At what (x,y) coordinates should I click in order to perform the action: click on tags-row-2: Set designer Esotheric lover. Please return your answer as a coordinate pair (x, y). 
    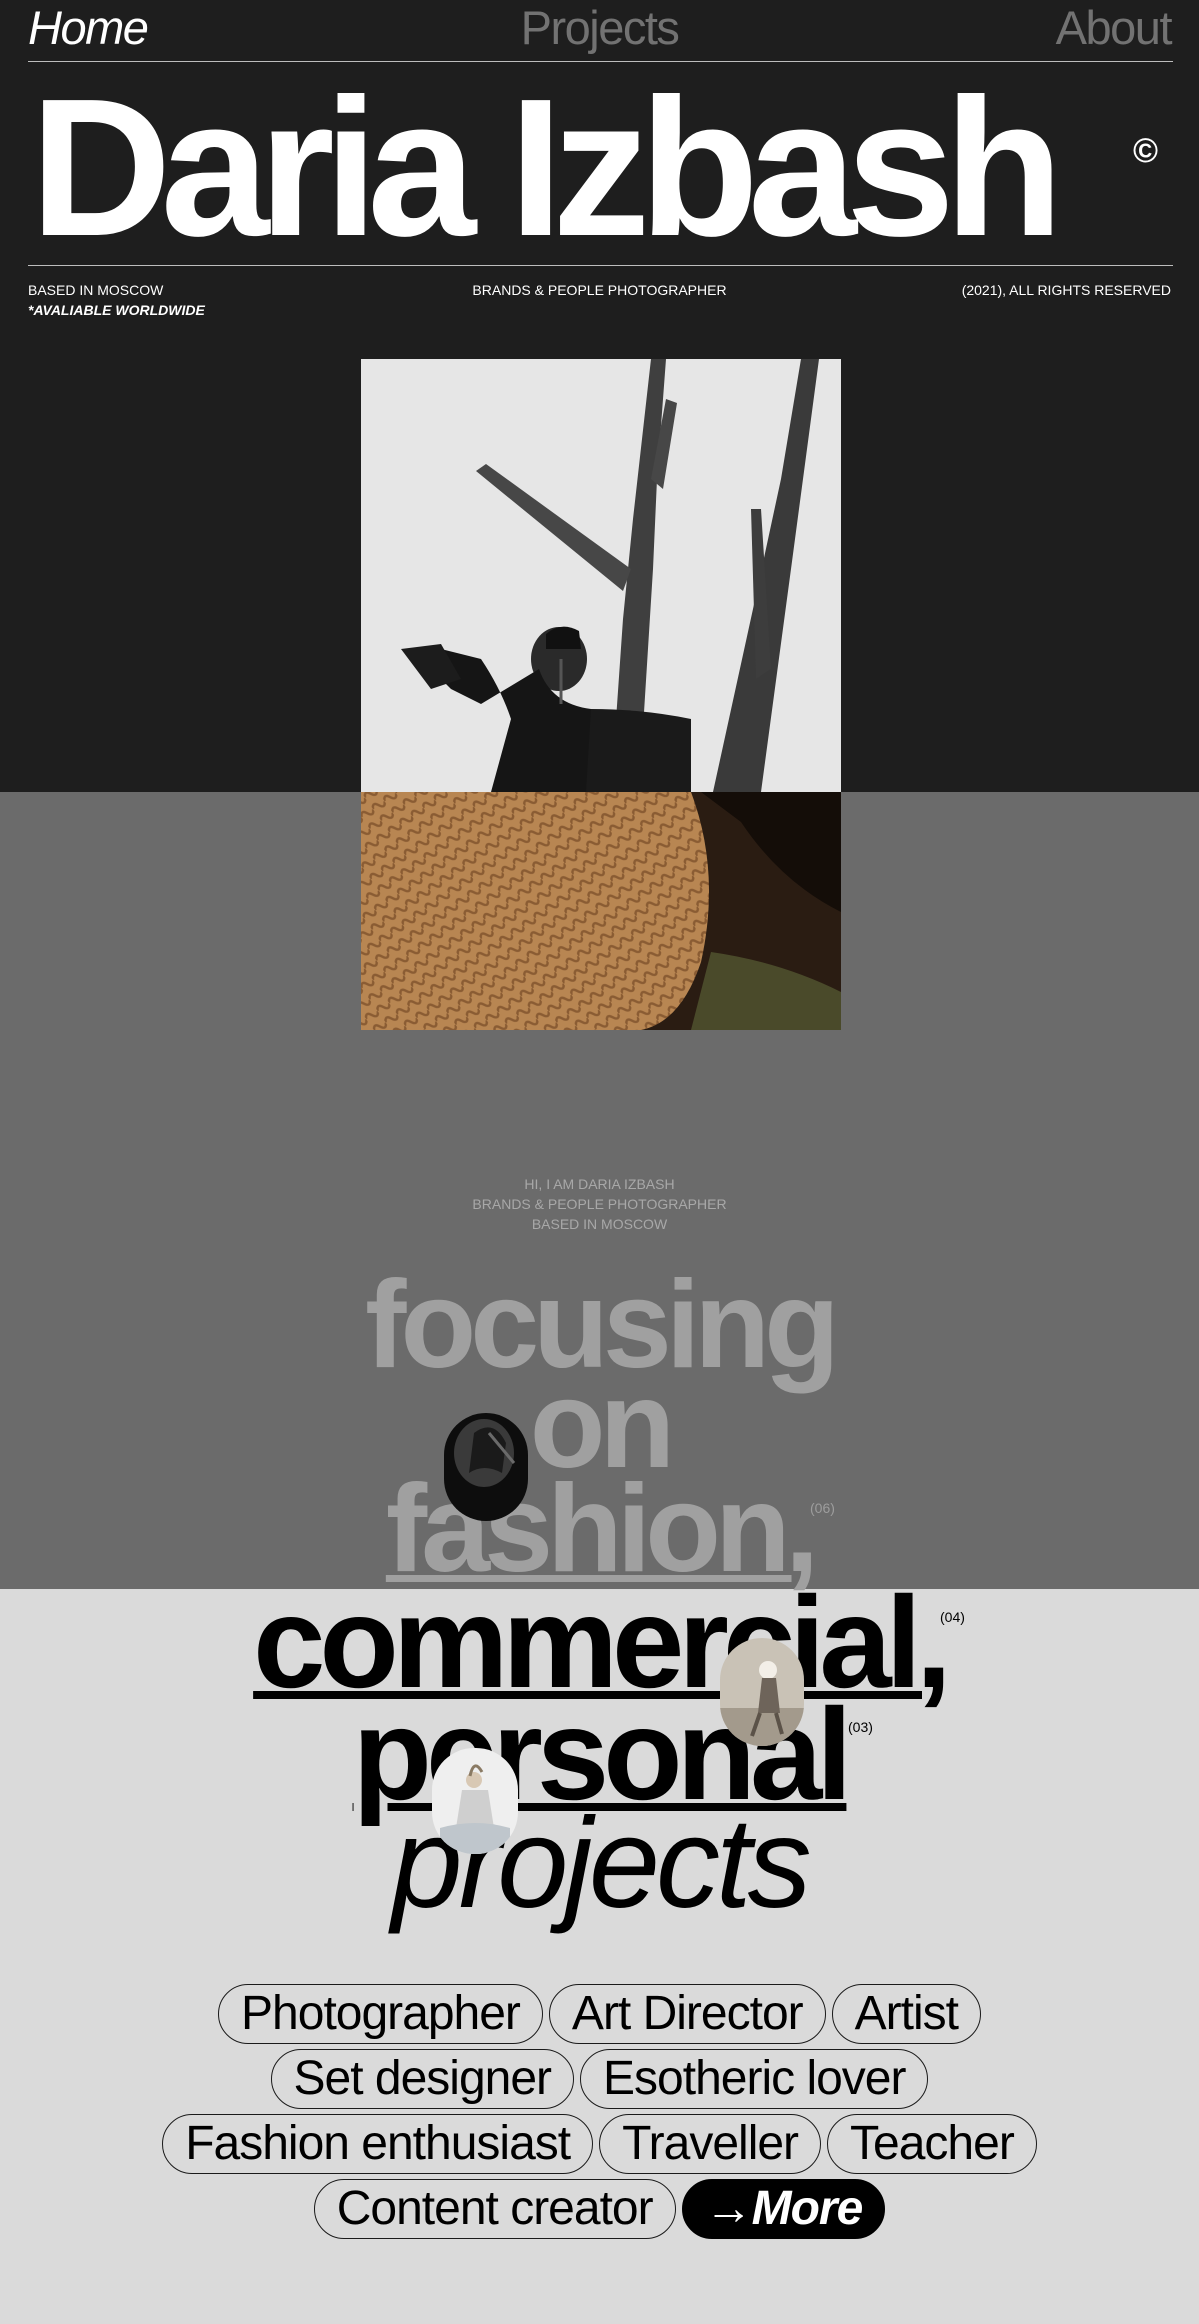
    Looking at the image, I should click on (599, 2079).